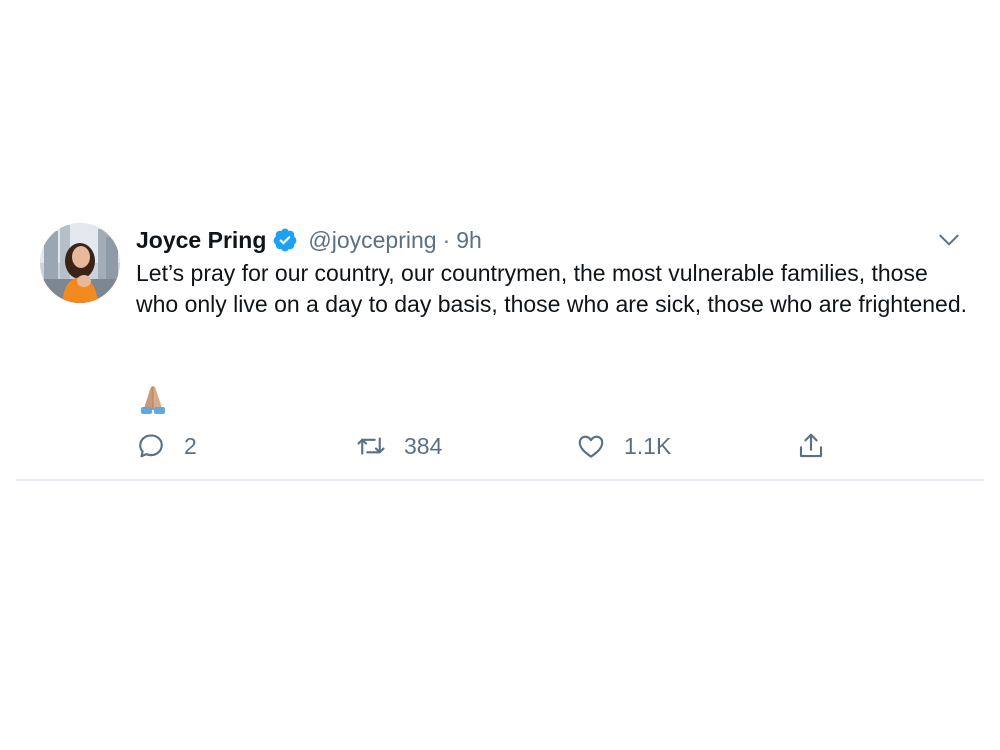 This screenshot has height=750, width=1000. I want to click on share-button, so click(811, 446).